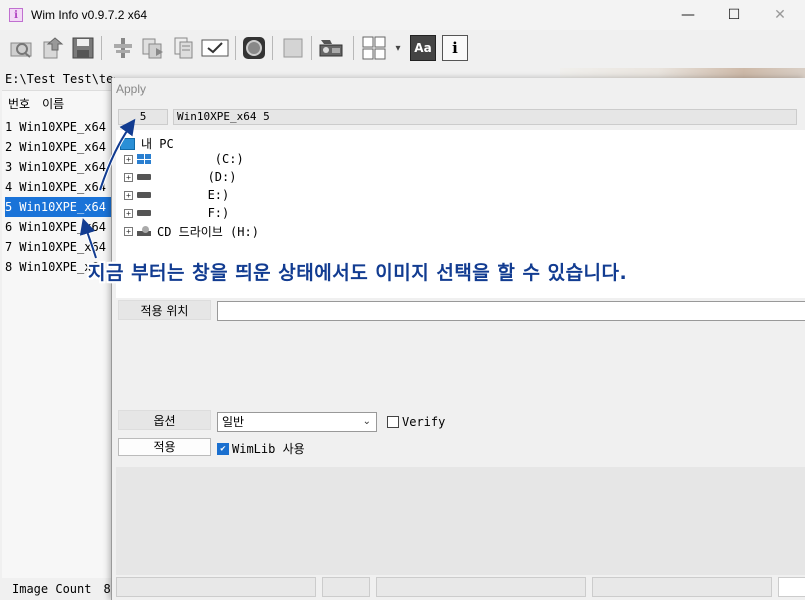 Image resolution: width=805 pixels, height=600 pixels. Describe the element at coordinates (65, 127) in the screenshot. I see `list-item-name: Win10XPE_x64 1` at that location.